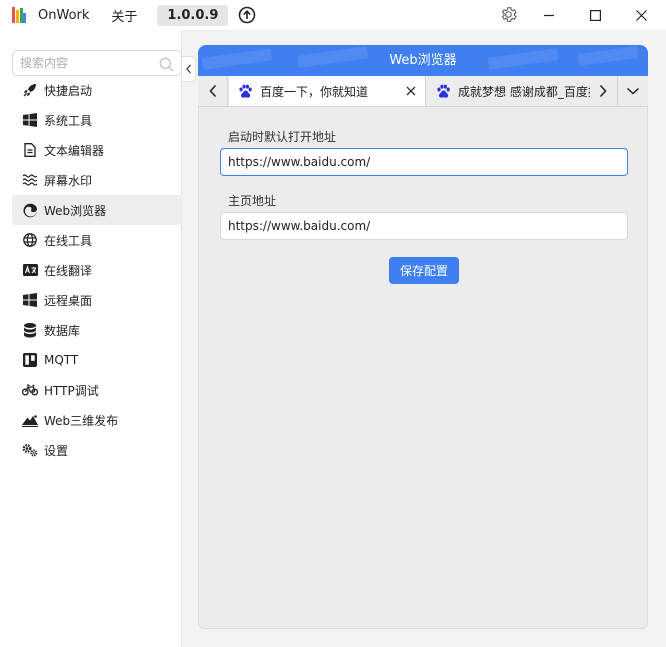 Image resolution: width=666 pixels, height=647 pixels. I want to click on app-logo-icon, so click(19, 15).